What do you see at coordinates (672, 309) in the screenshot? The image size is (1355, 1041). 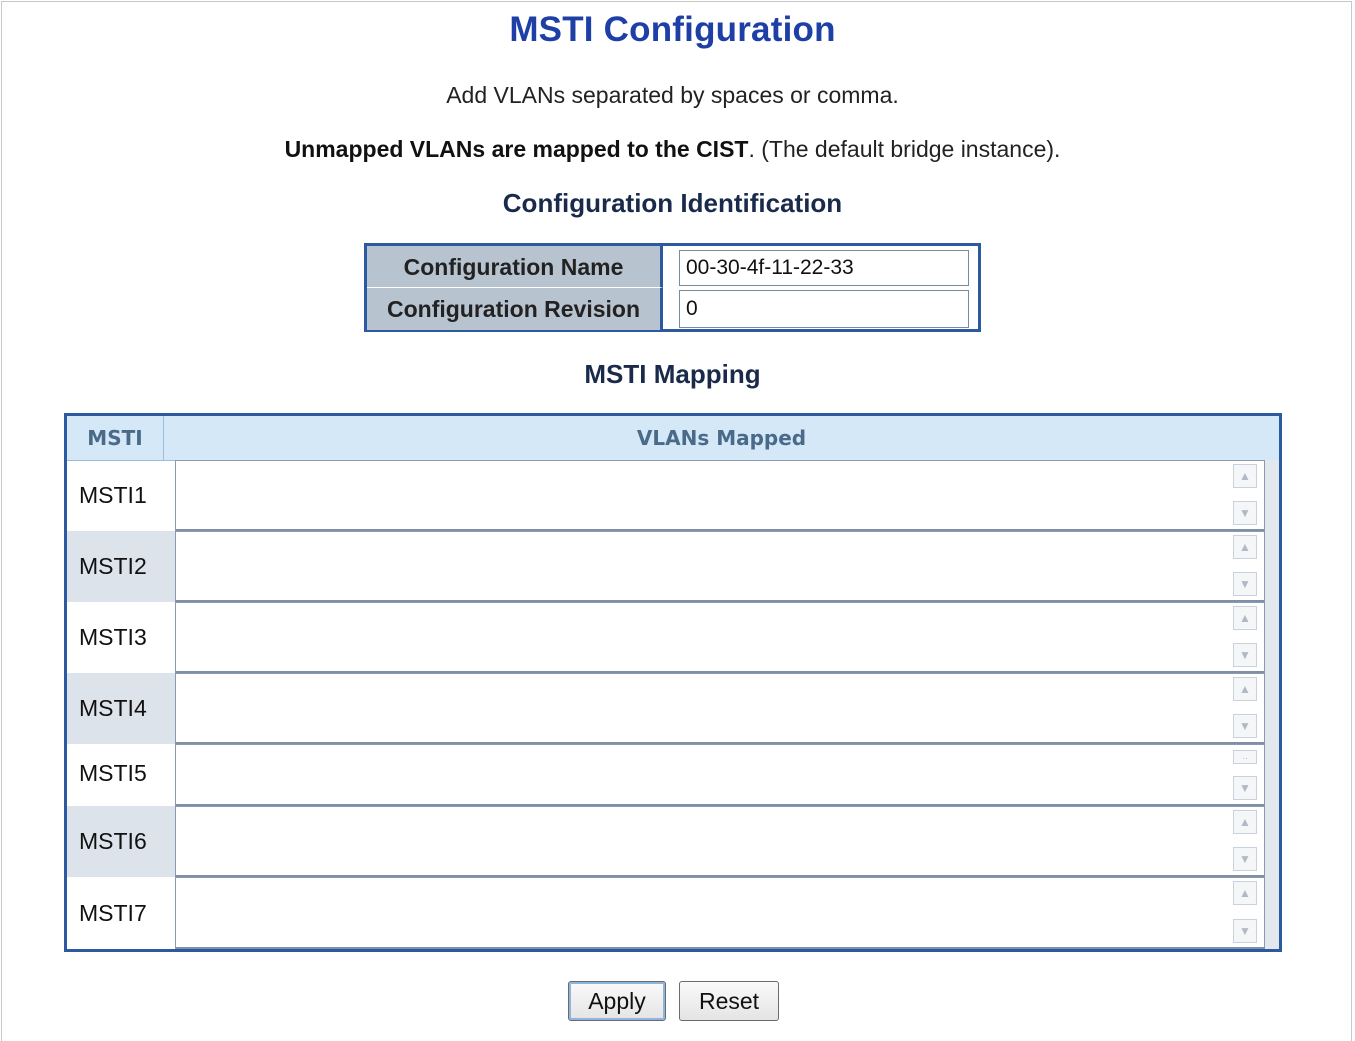 I see `config-revision-row: Configuration Revision` at bounding box center [672, 309].